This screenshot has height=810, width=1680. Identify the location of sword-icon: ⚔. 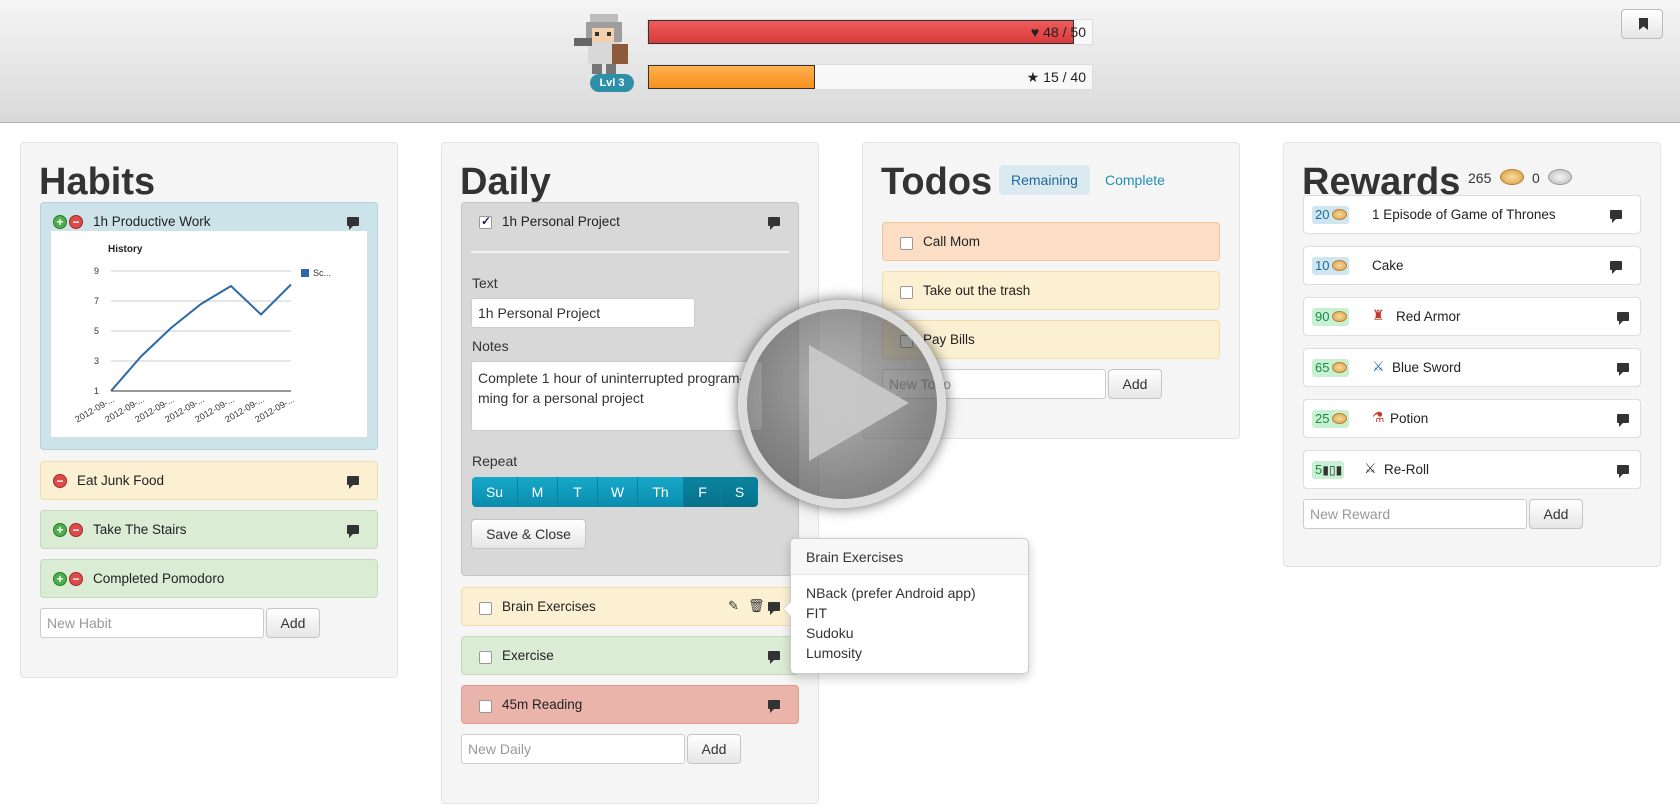
(1378, 366).